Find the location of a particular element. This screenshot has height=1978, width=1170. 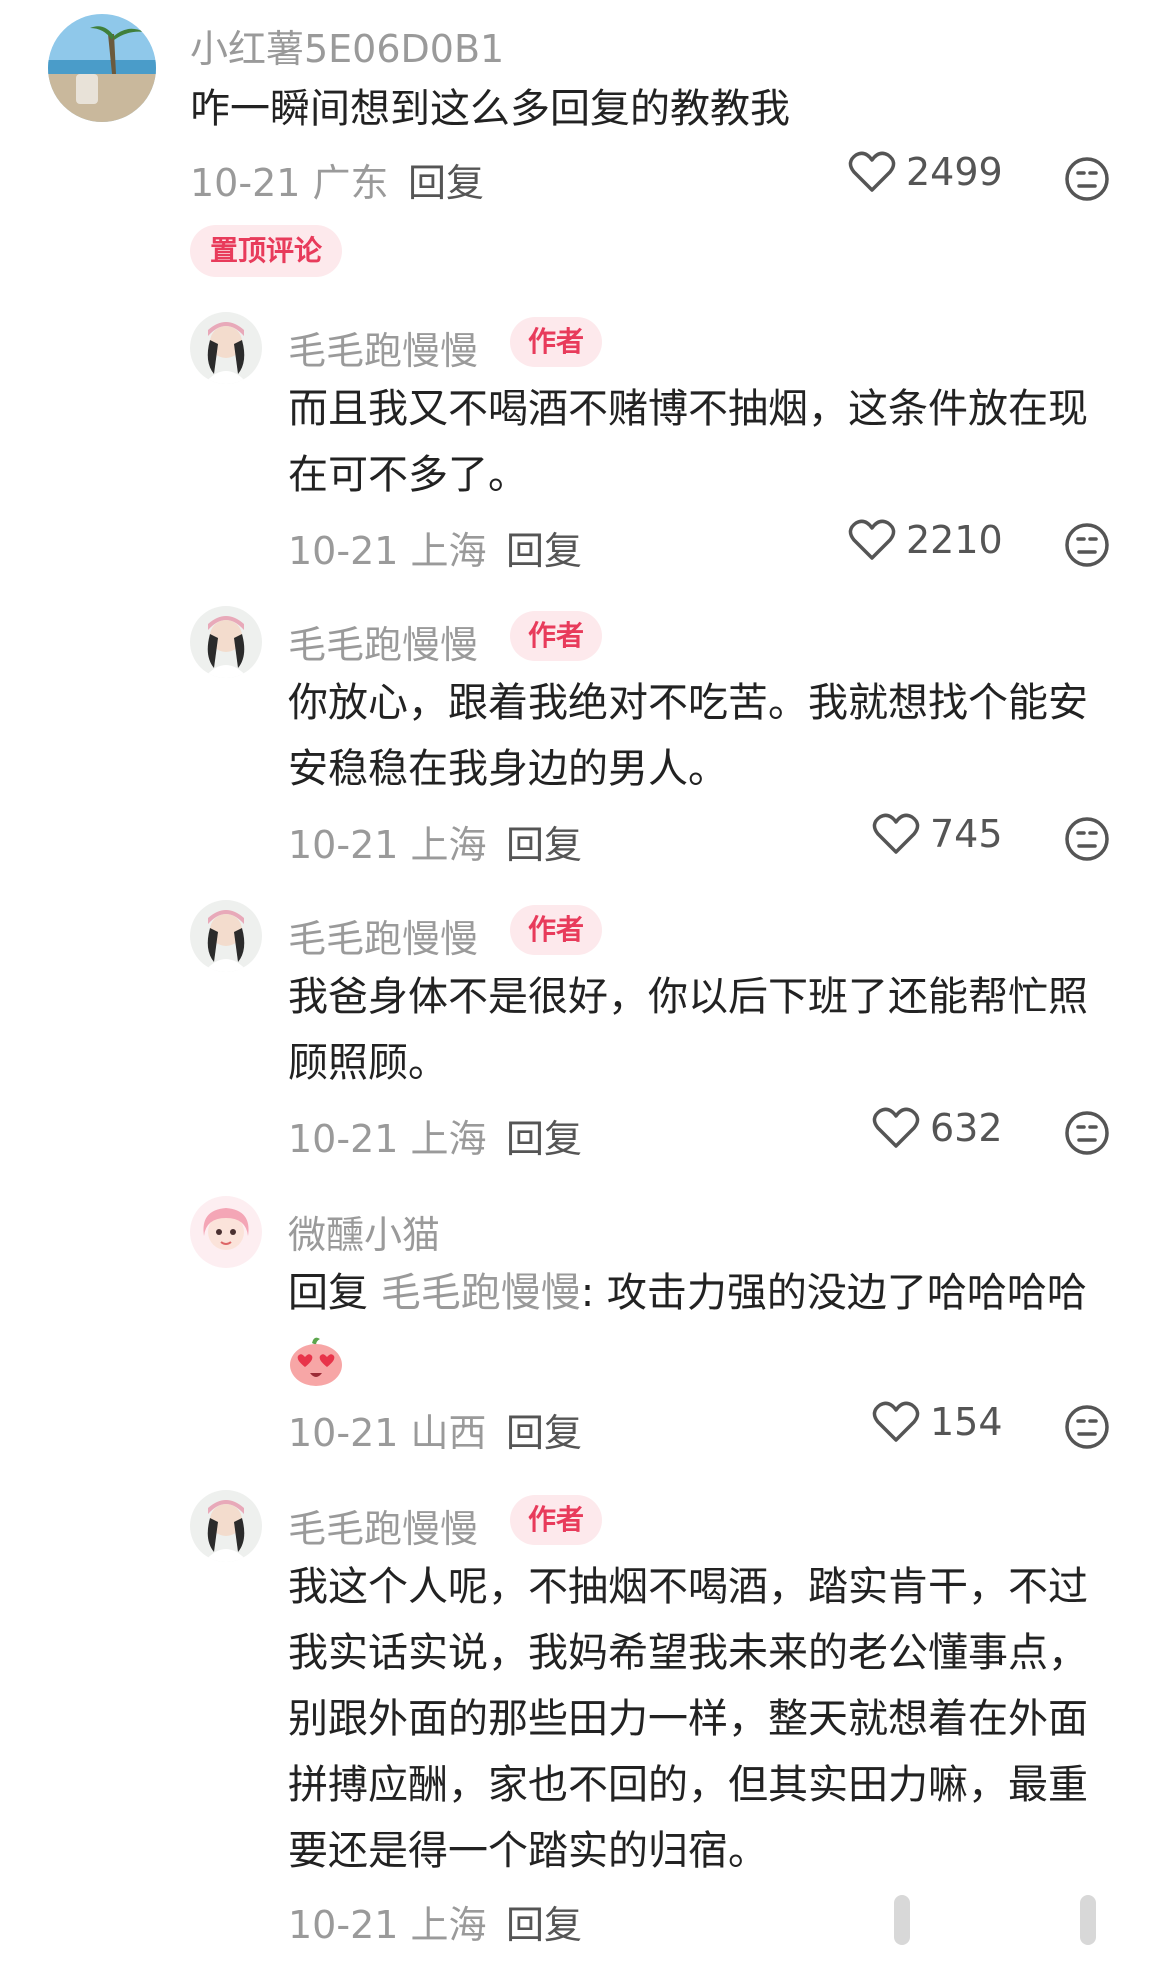

comment-location: 山西 is located at coordinates (448, 1433).